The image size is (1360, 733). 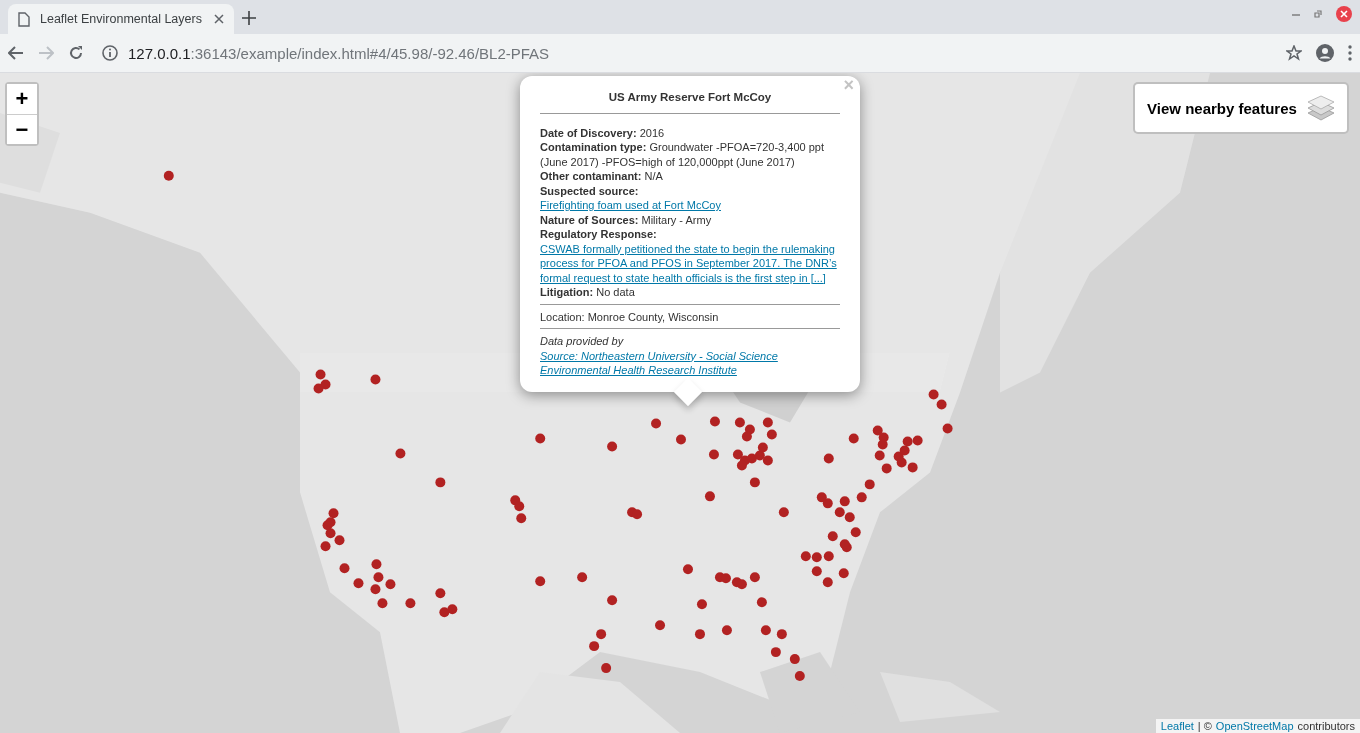 I want to click on popup-title: US Army Reserve Fort McCoy, so click(x=690, y=102).